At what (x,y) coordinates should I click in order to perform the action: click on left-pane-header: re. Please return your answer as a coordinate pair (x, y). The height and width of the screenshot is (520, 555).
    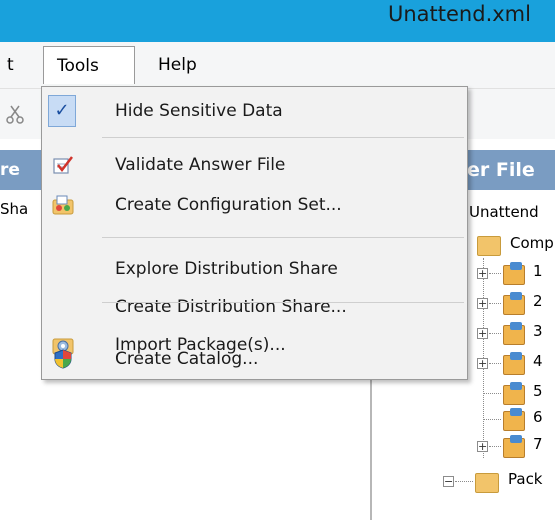
    Looking at the image, I should click on (21, 170).